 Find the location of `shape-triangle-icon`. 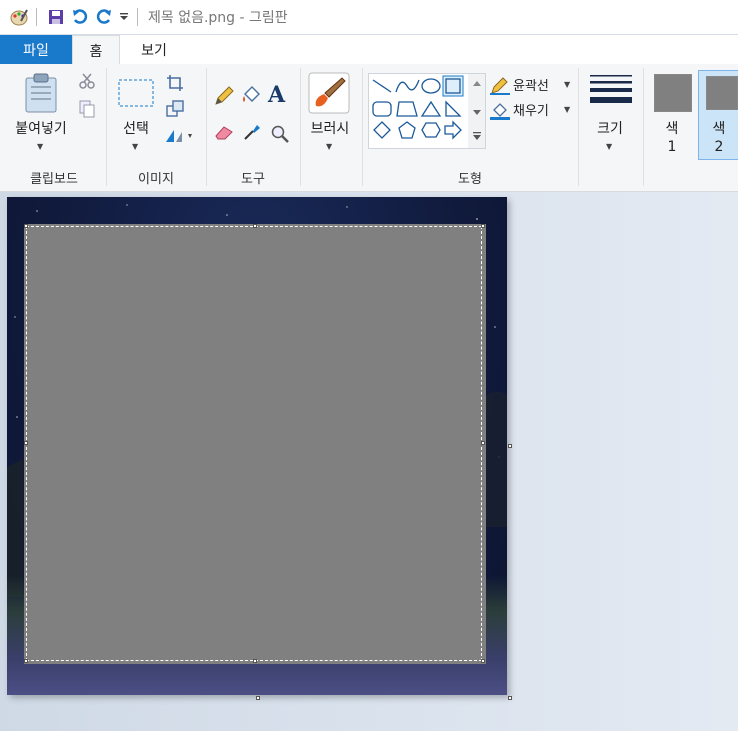

shape-triangle-icon is located at coordinates (431, 108).